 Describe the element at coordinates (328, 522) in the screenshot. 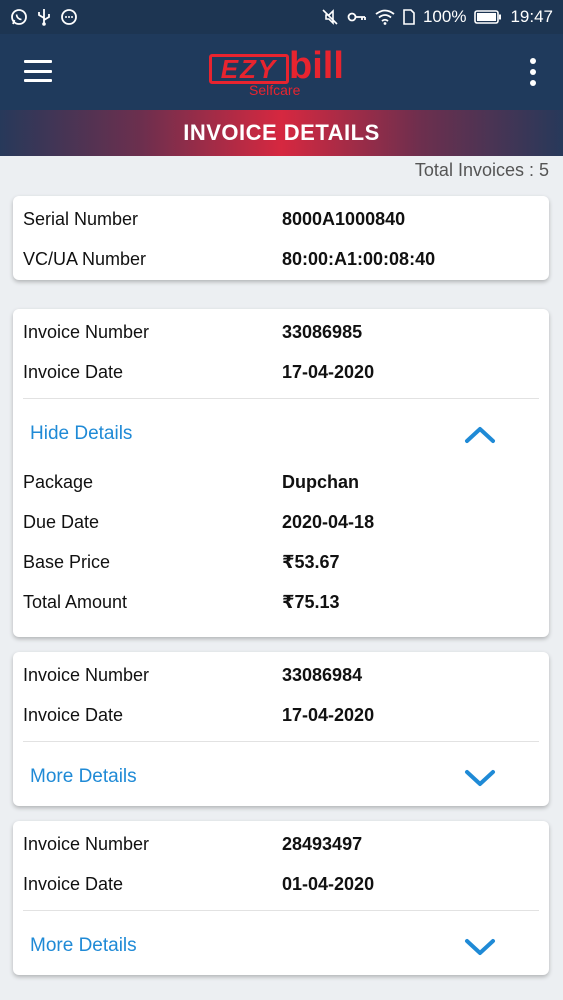

I see `due-date-value: 2020-04-18` at that location.